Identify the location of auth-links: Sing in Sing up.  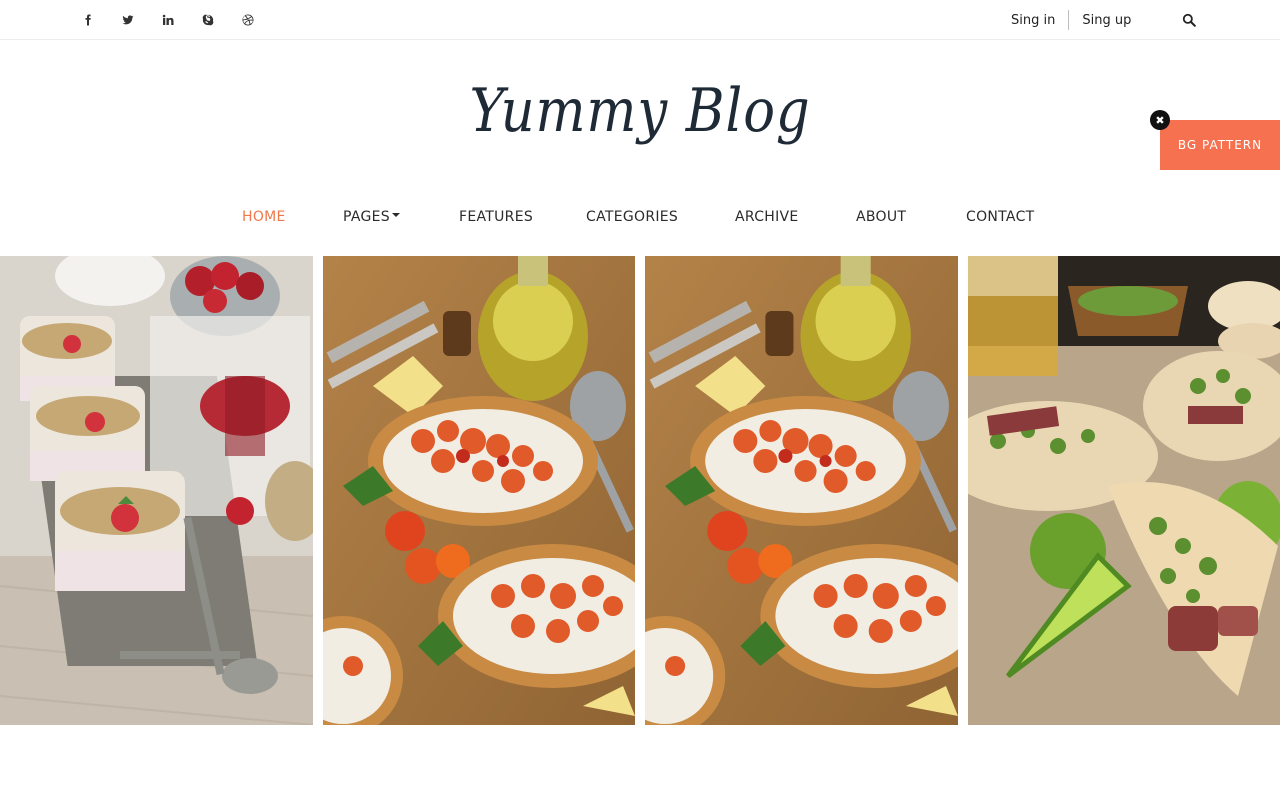
(1071, 20).